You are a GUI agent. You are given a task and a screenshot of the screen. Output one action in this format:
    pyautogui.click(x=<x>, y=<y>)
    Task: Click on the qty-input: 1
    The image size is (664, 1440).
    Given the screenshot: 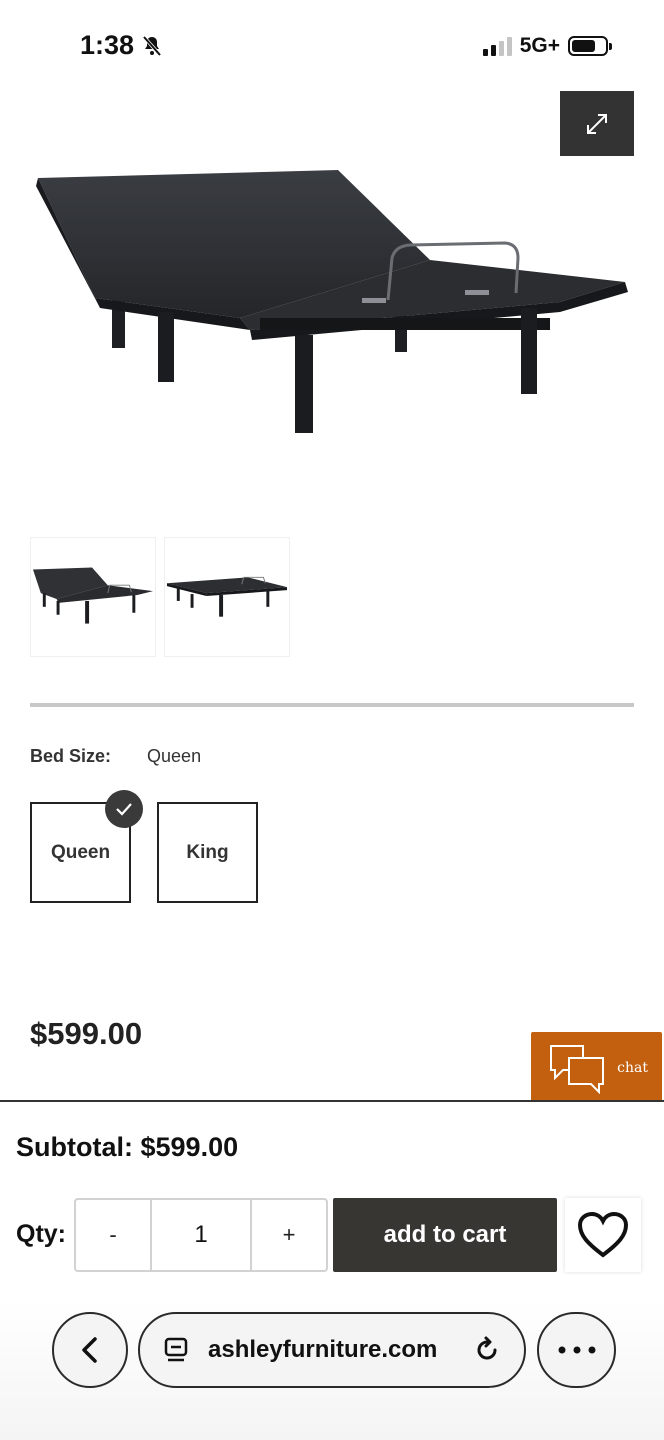 What is the action you would take?
    pyautogui.click(x=201, y=1235)
    